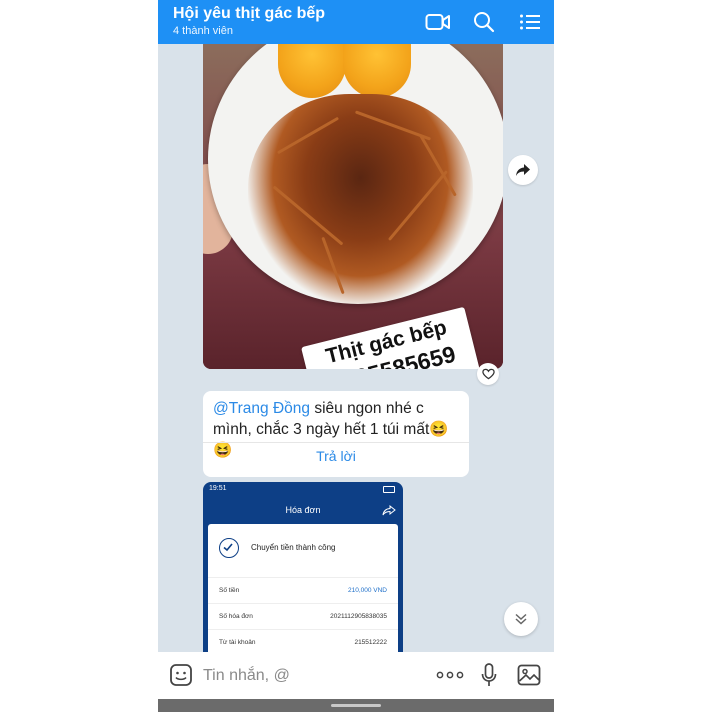 This screenshot has height=712, width=712. What do you see at coordinates (523, 170) in the screenshot?
I see `share-icon` at bounding box center [523, 170].